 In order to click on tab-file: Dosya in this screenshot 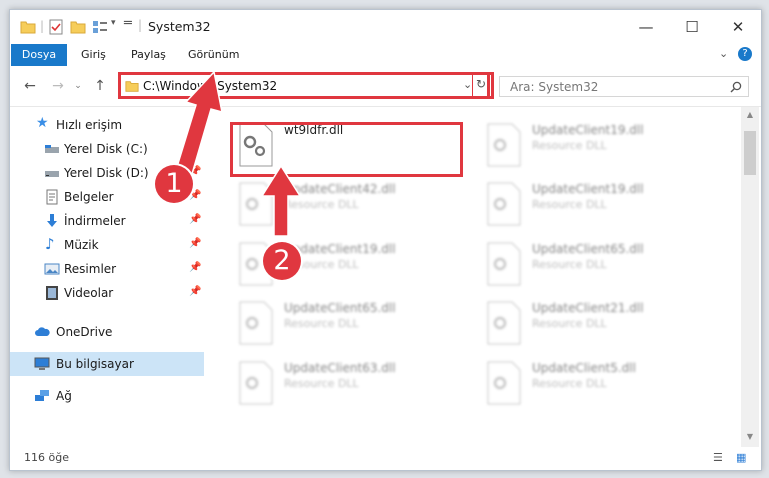, I will do `click(39, 55)`.